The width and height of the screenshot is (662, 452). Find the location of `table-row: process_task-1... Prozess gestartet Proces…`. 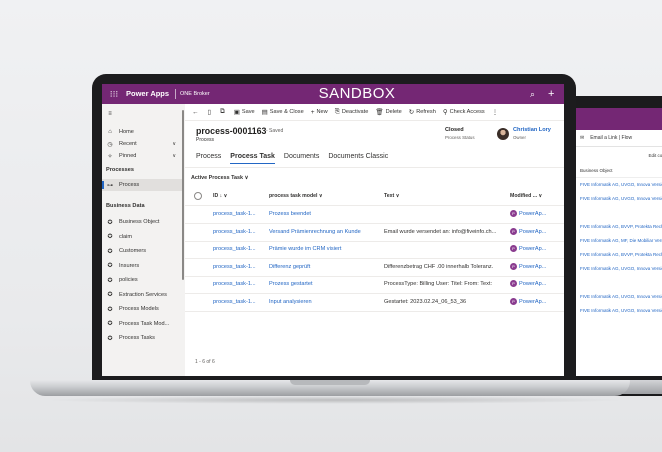

table-row: process_task-1... Prozess gestartet Proces… is located at coordinates (374, 285).